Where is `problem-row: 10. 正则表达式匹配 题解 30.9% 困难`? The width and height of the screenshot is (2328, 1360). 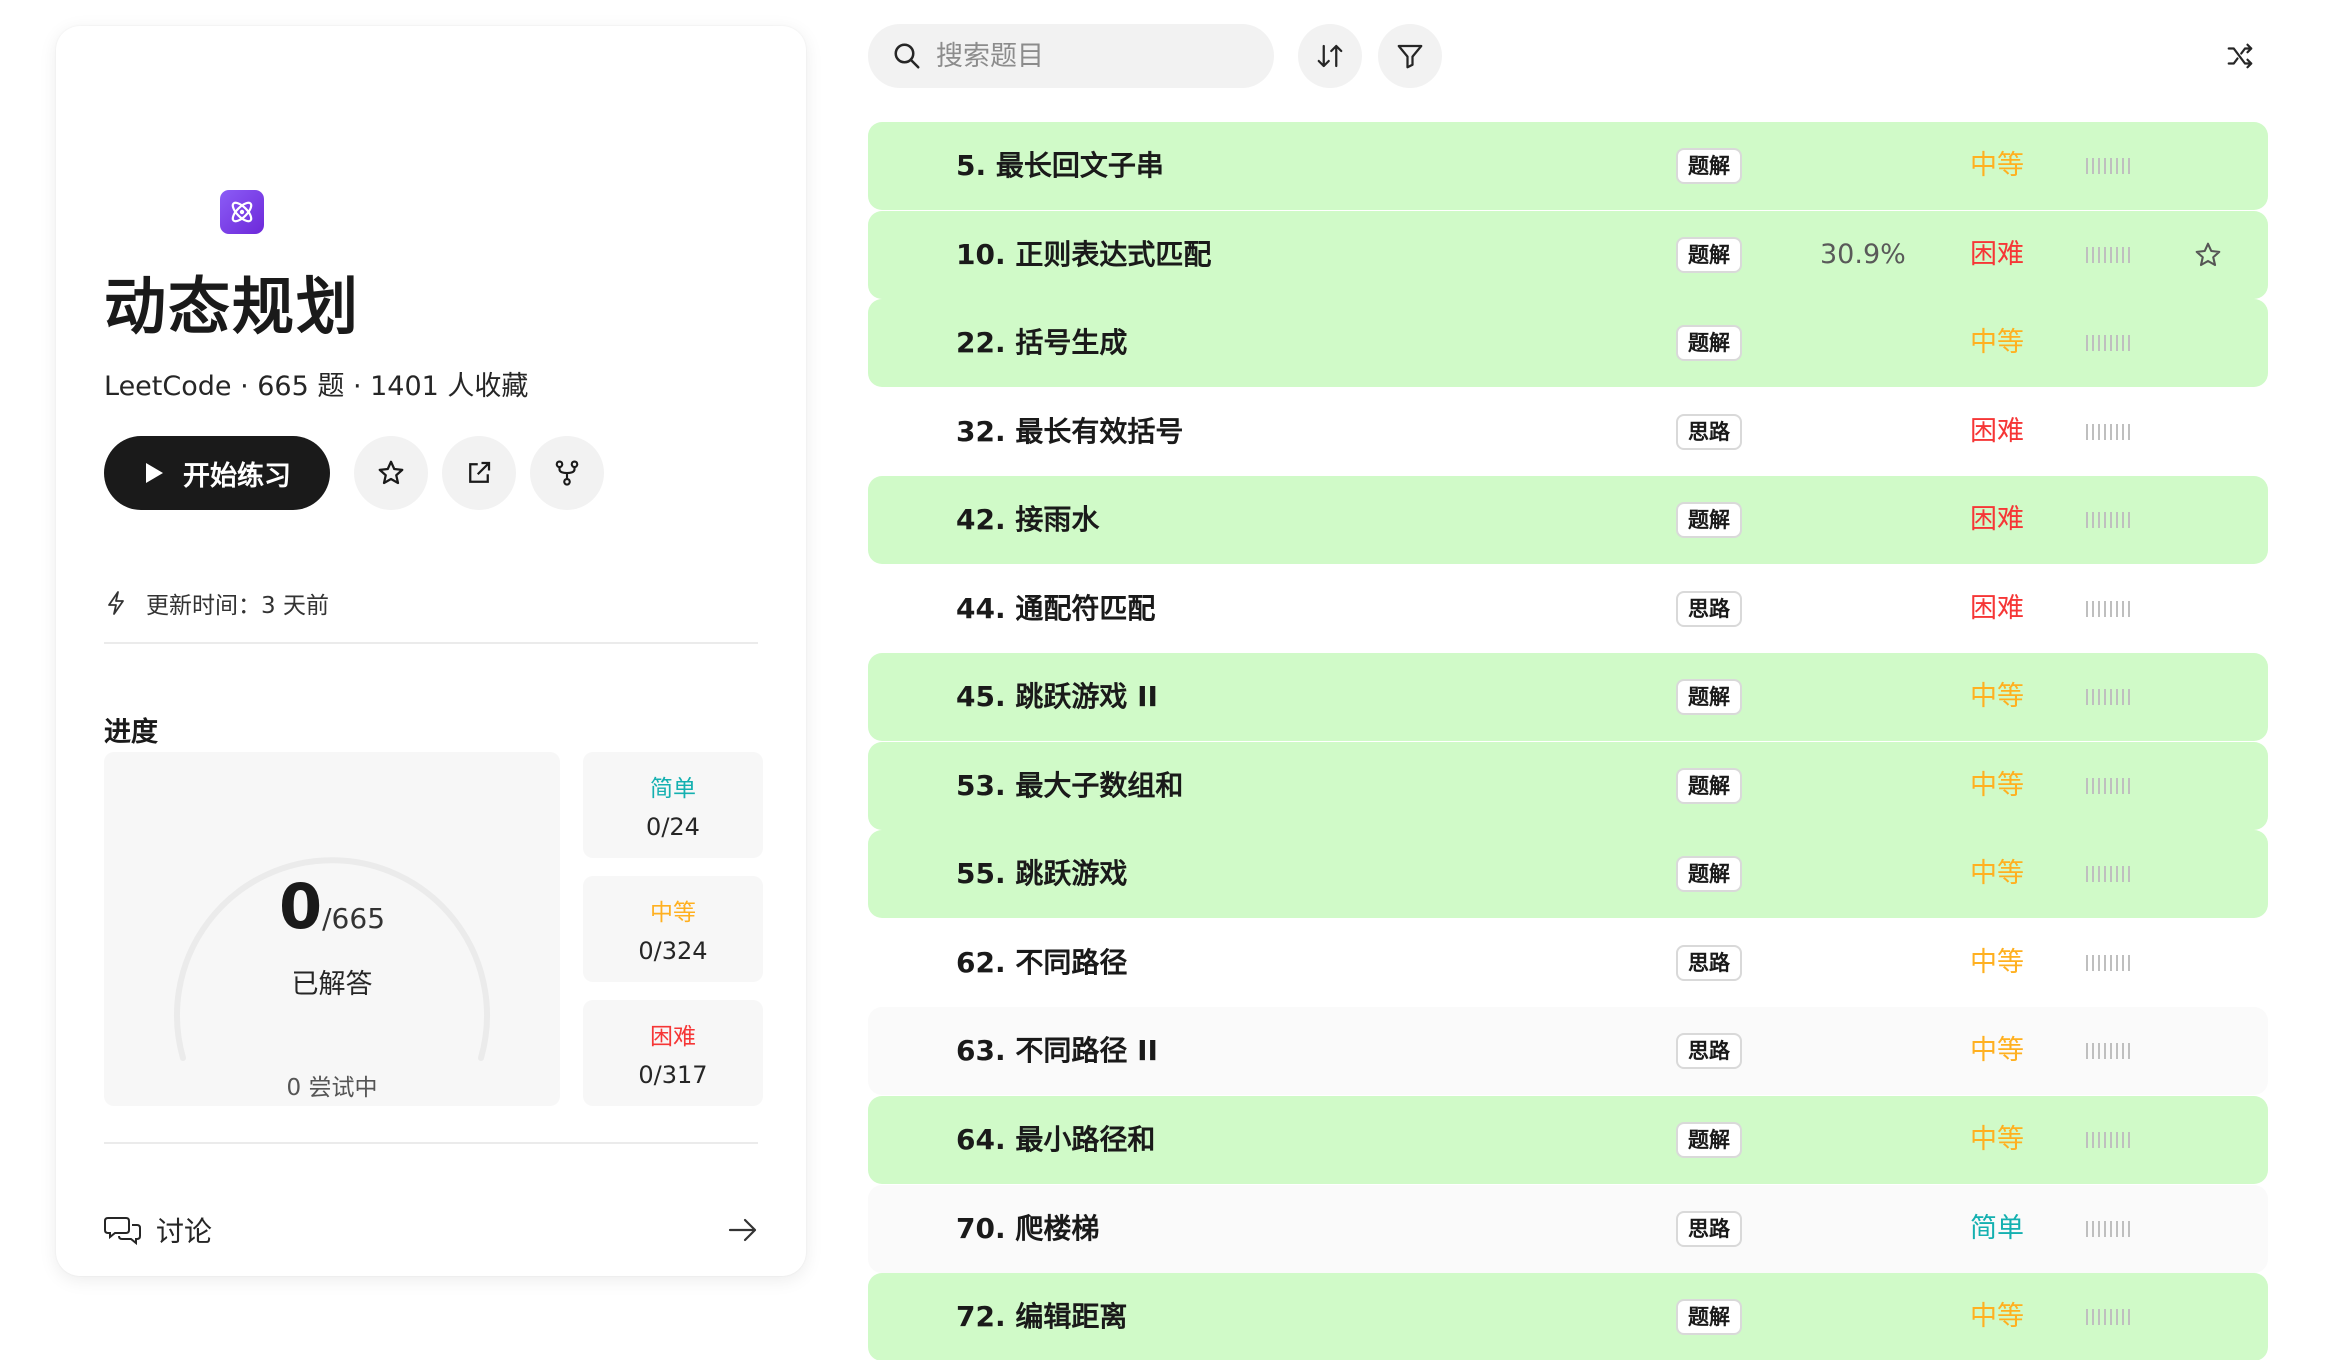
problem-row: 10. 正则表达式匹配 题解 30.9% 困难 is located at coordinates (1568, 254).